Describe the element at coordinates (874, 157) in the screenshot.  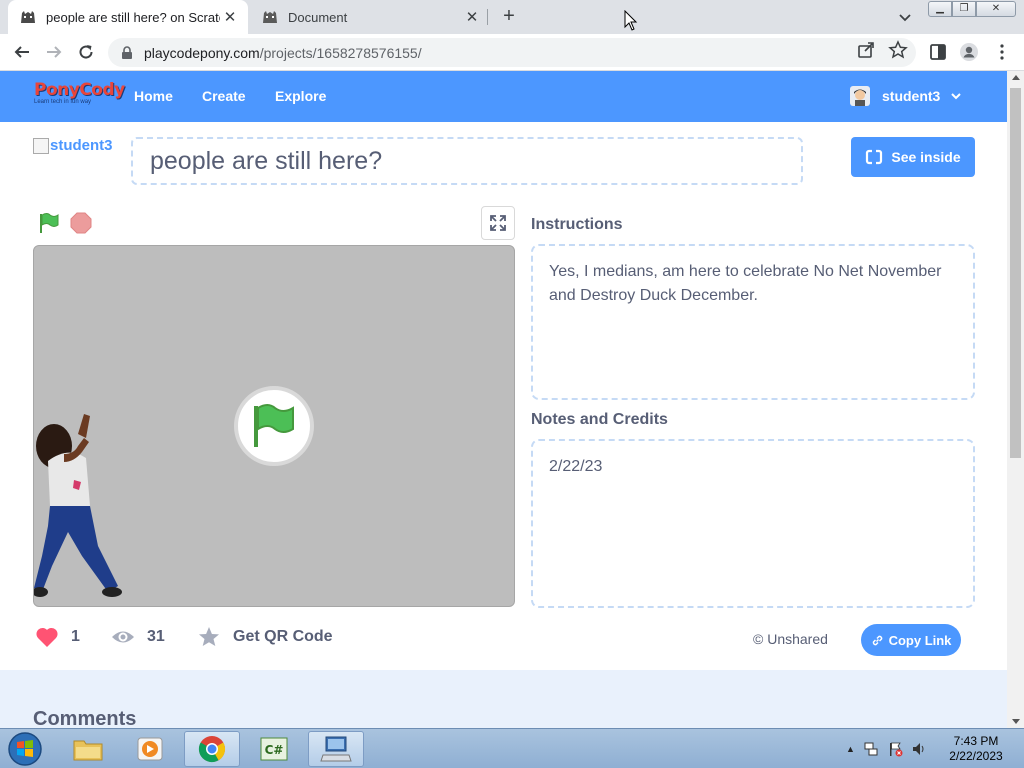
I see `remix-icon` at that location.